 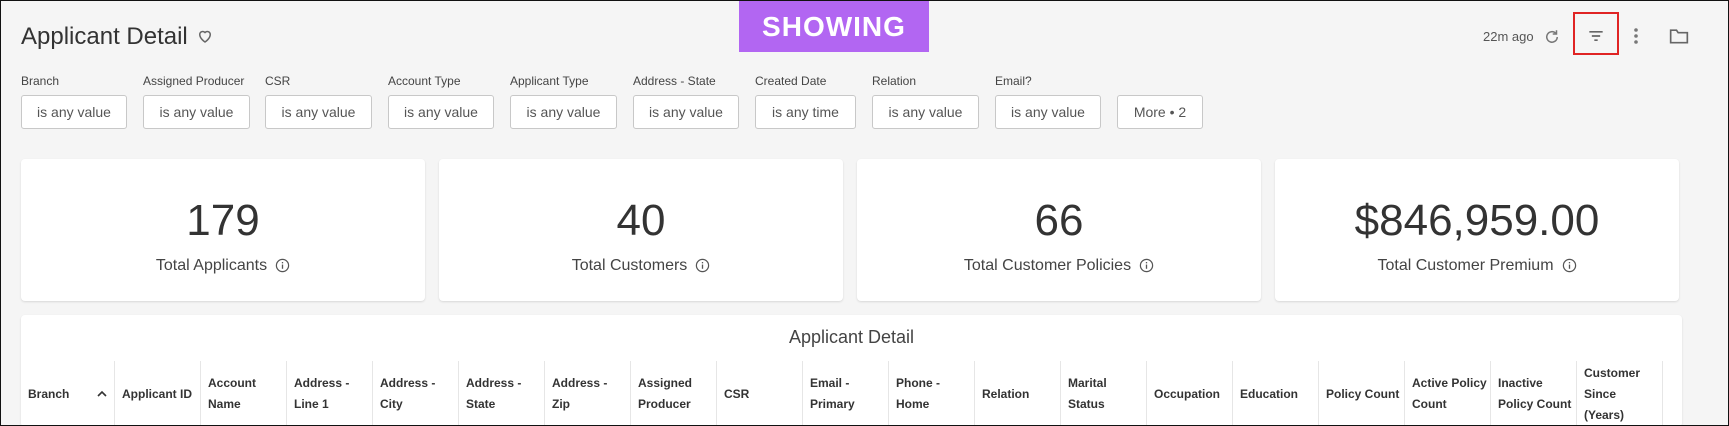 I want to click on page-title: Applicant Detail, so click(x=104, y=36).